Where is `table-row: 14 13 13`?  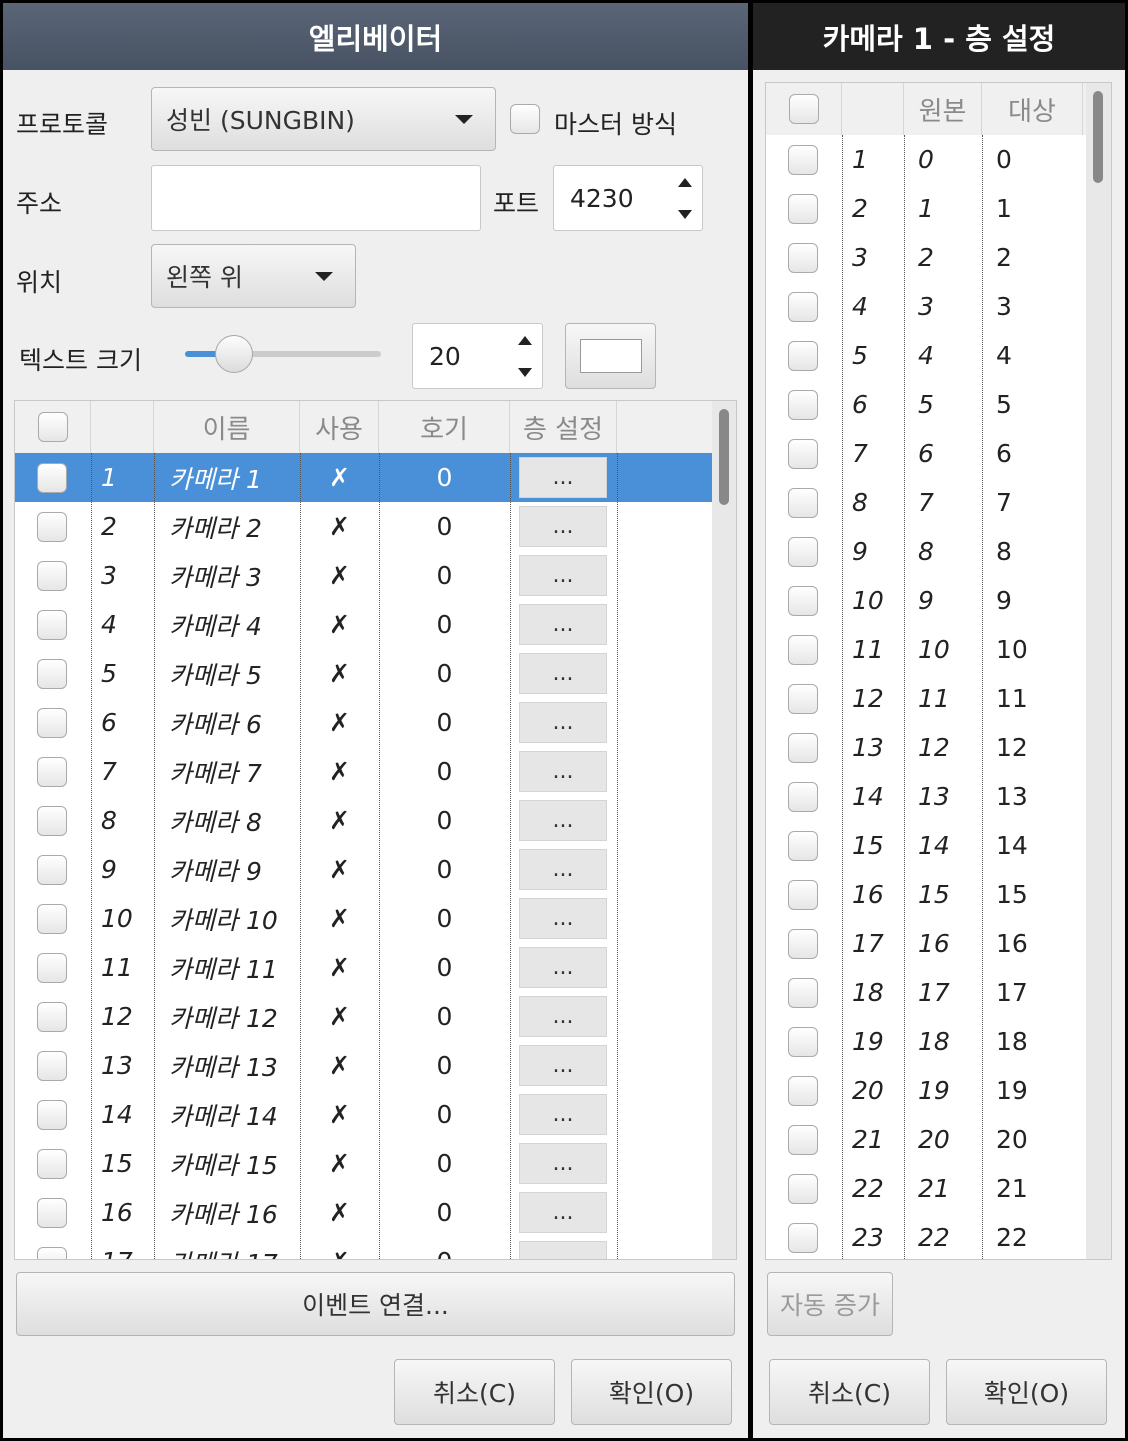 table-row: 14 13 13 is located at coordinates (926, 796).